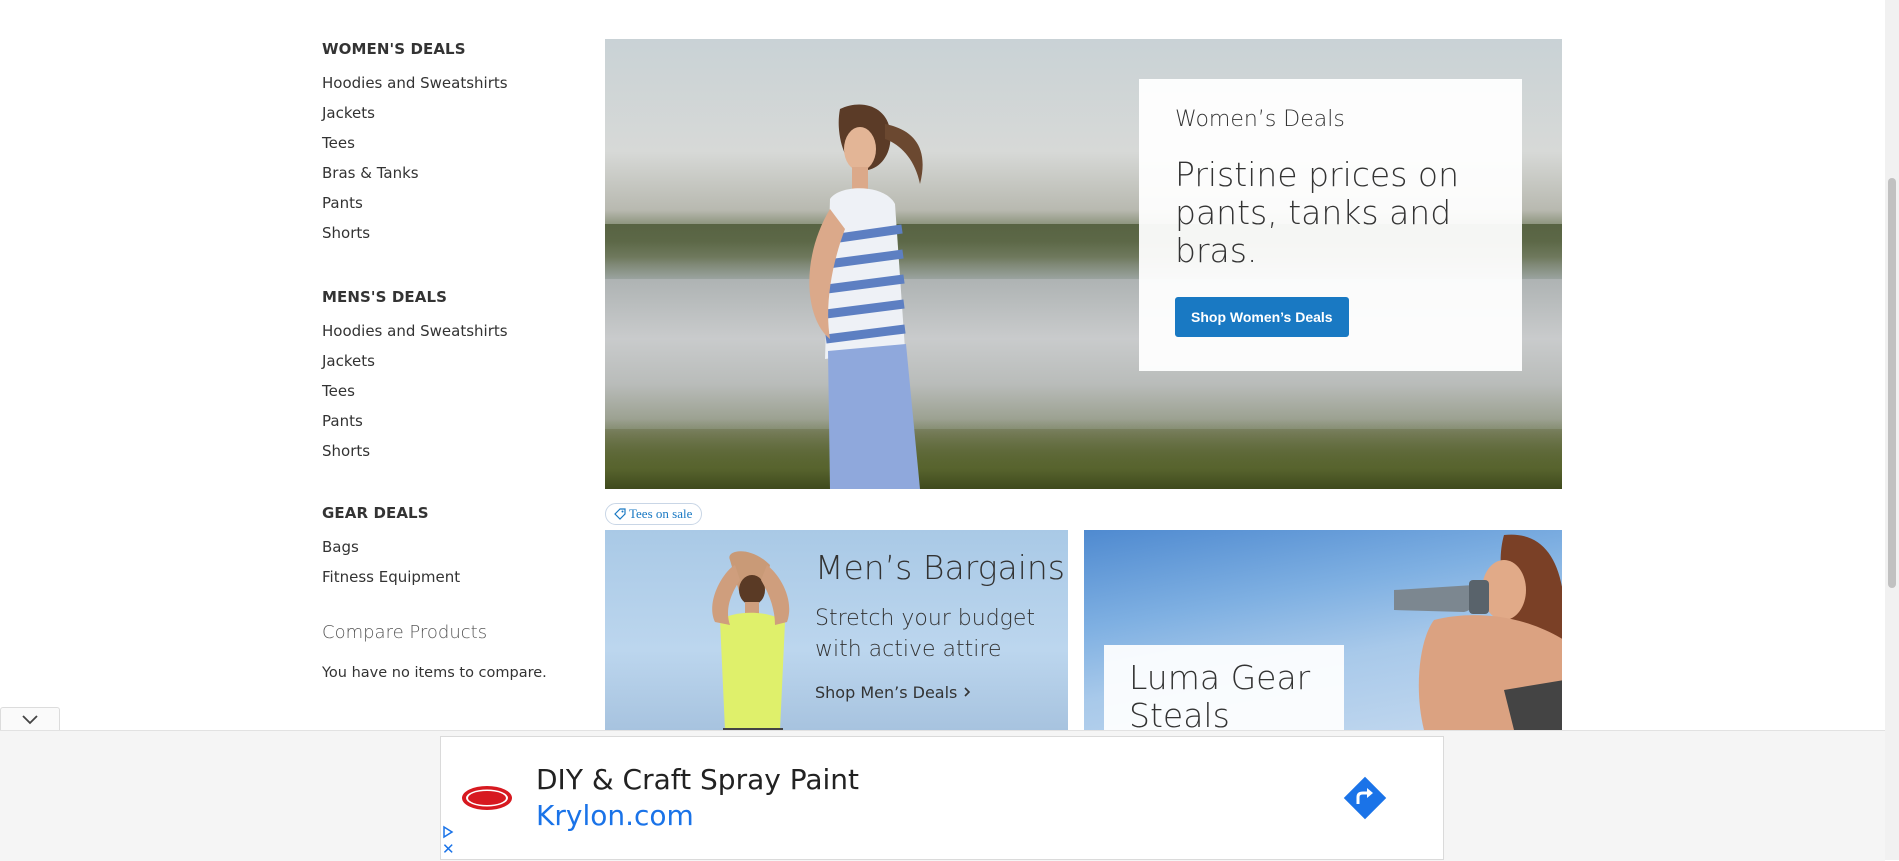 This screenshot has width=1899, height=861. Describe the element at coordinates (447, 173) in the screenshot. I see `sidebar-item-womens-bras-tanks: Bras & Tanks` at that location.